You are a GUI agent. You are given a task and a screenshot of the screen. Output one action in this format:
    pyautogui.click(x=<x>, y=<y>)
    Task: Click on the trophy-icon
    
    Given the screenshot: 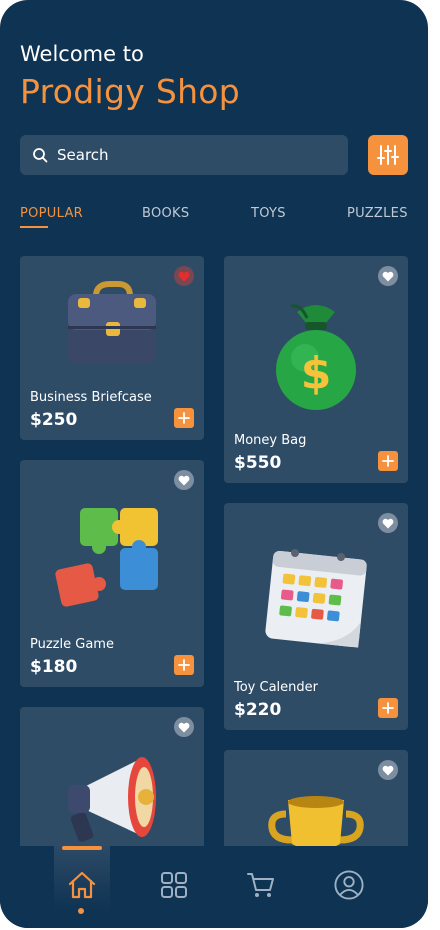 What is the action you would take?
    pyautogui.click(x=316, y=823)
    